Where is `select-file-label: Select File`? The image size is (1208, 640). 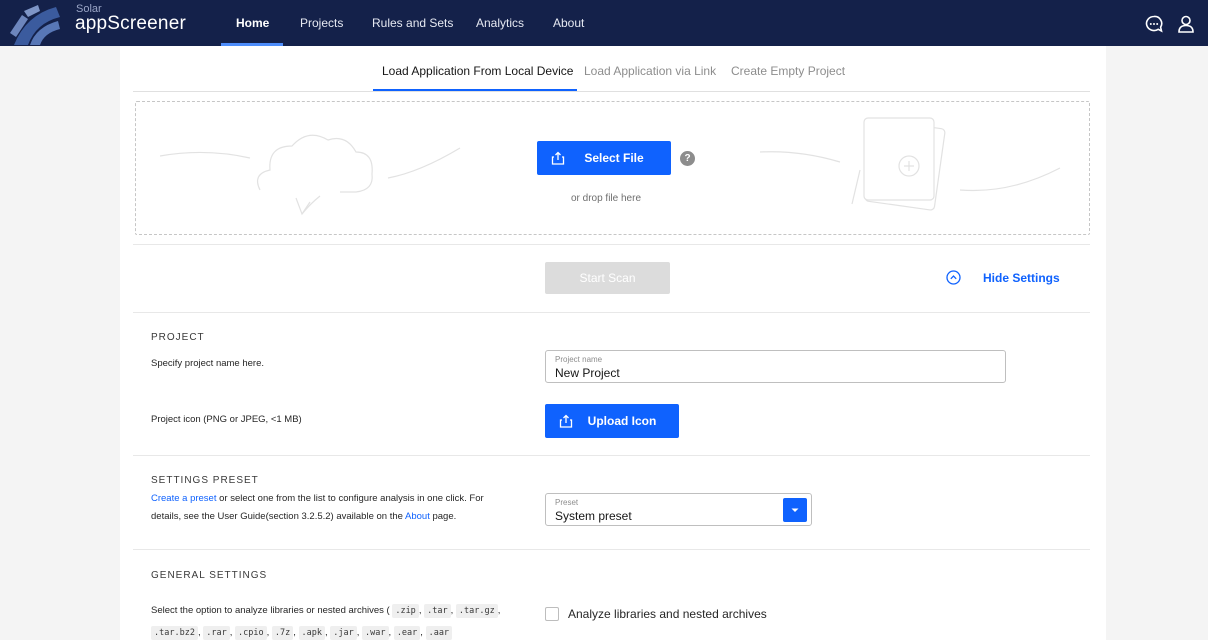 select-file-label: Select File is located at coordinates (614, 158).